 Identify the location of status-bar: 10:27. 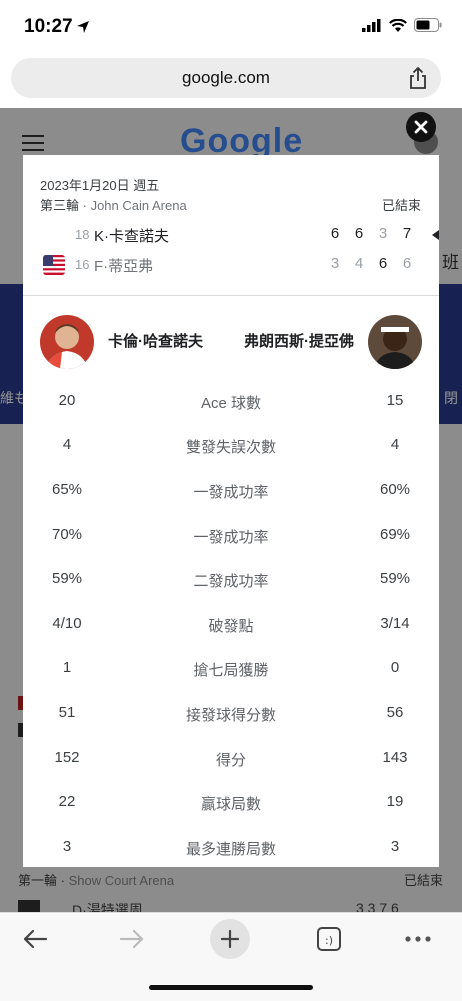
(231, 27).